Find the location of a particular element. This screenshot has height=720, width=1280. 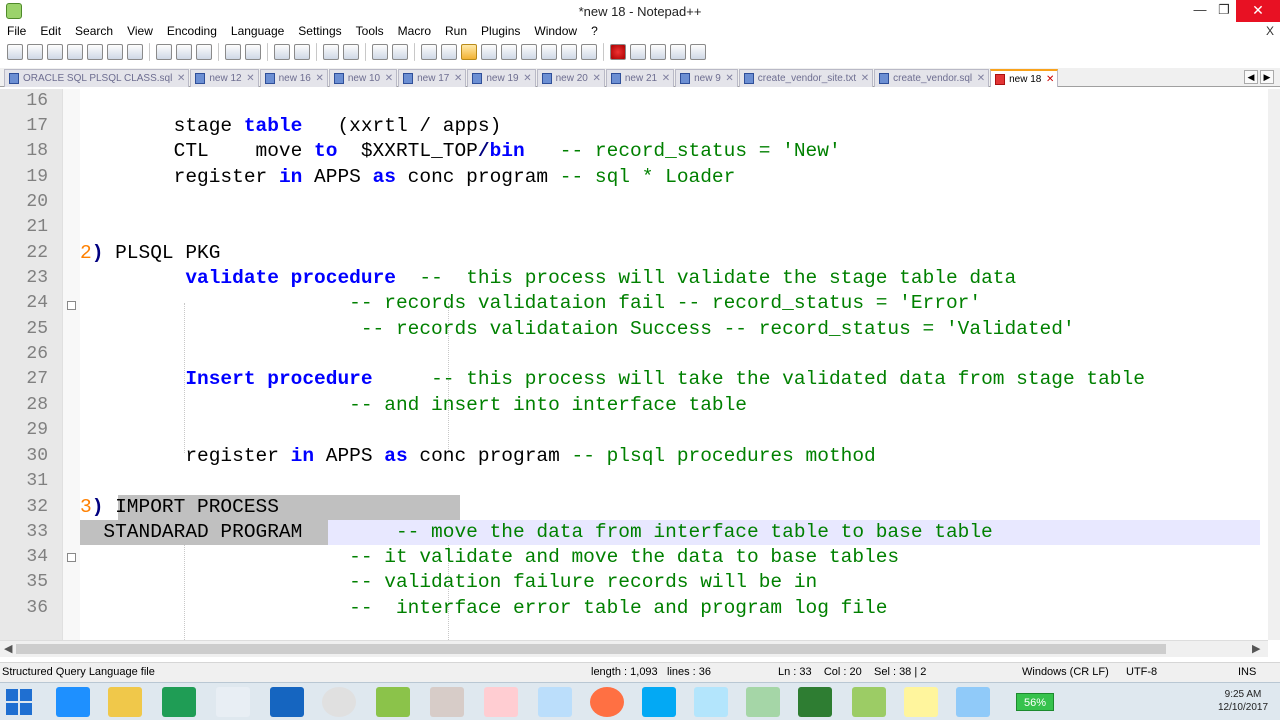

open-file-icon is located at coordinates (35, 52).